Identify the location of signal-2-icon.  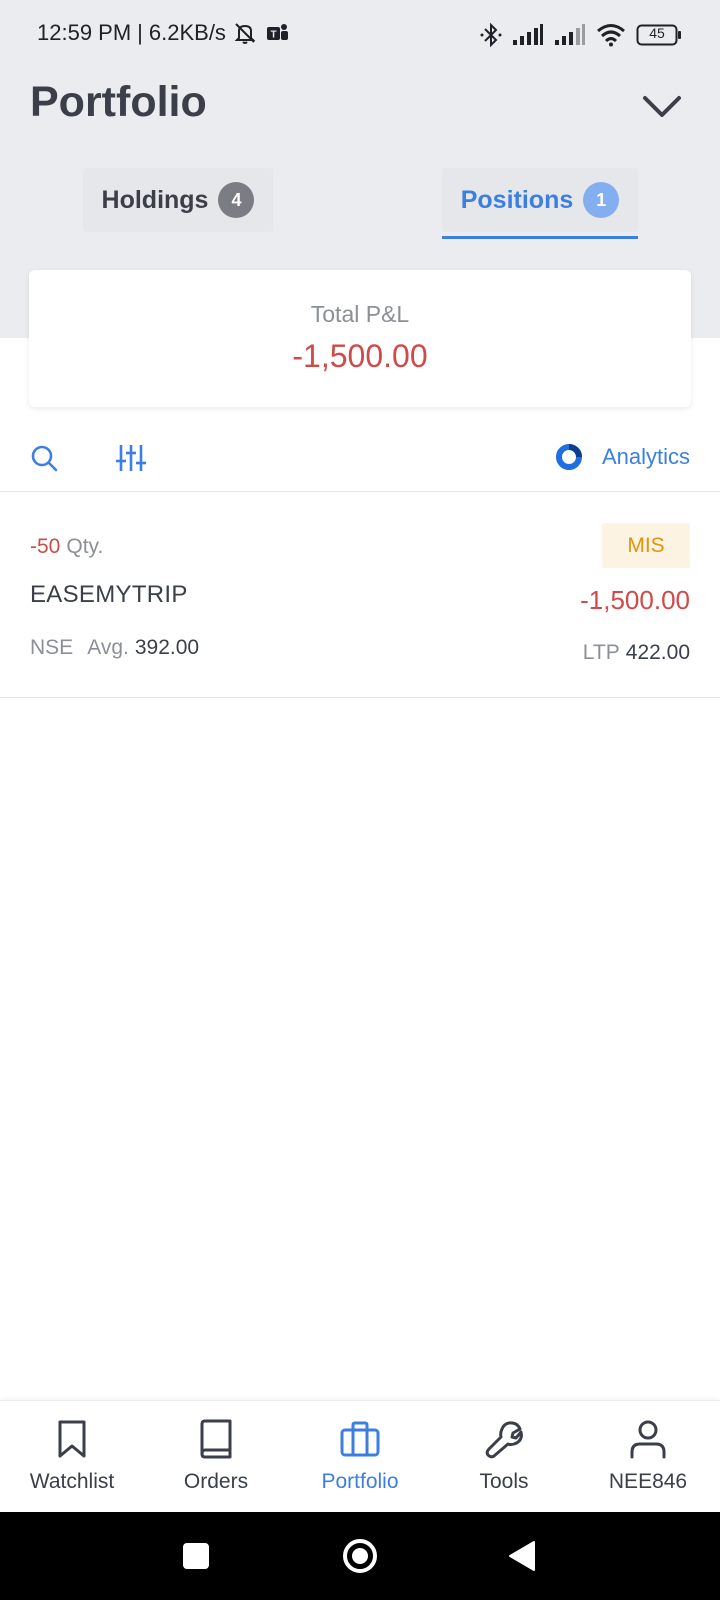
(570, 35).